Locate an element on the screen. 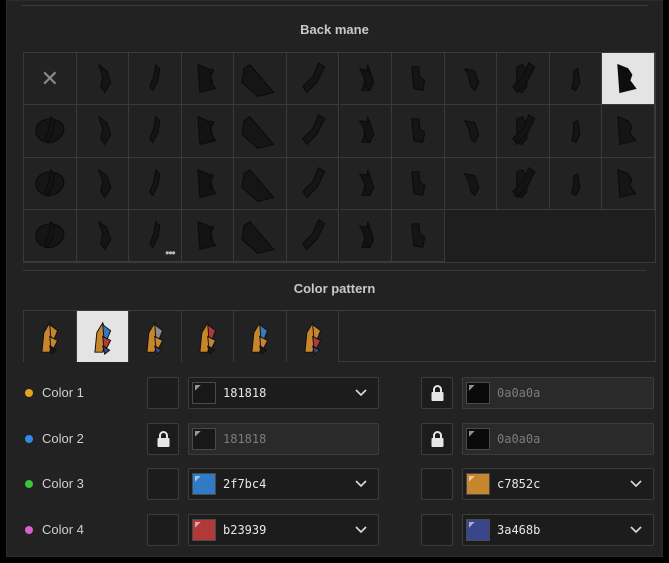 This screenshot has height=563, width=669. color-row: Color 3 2f7bc4 c7852c is located at coordinates (339, 484).